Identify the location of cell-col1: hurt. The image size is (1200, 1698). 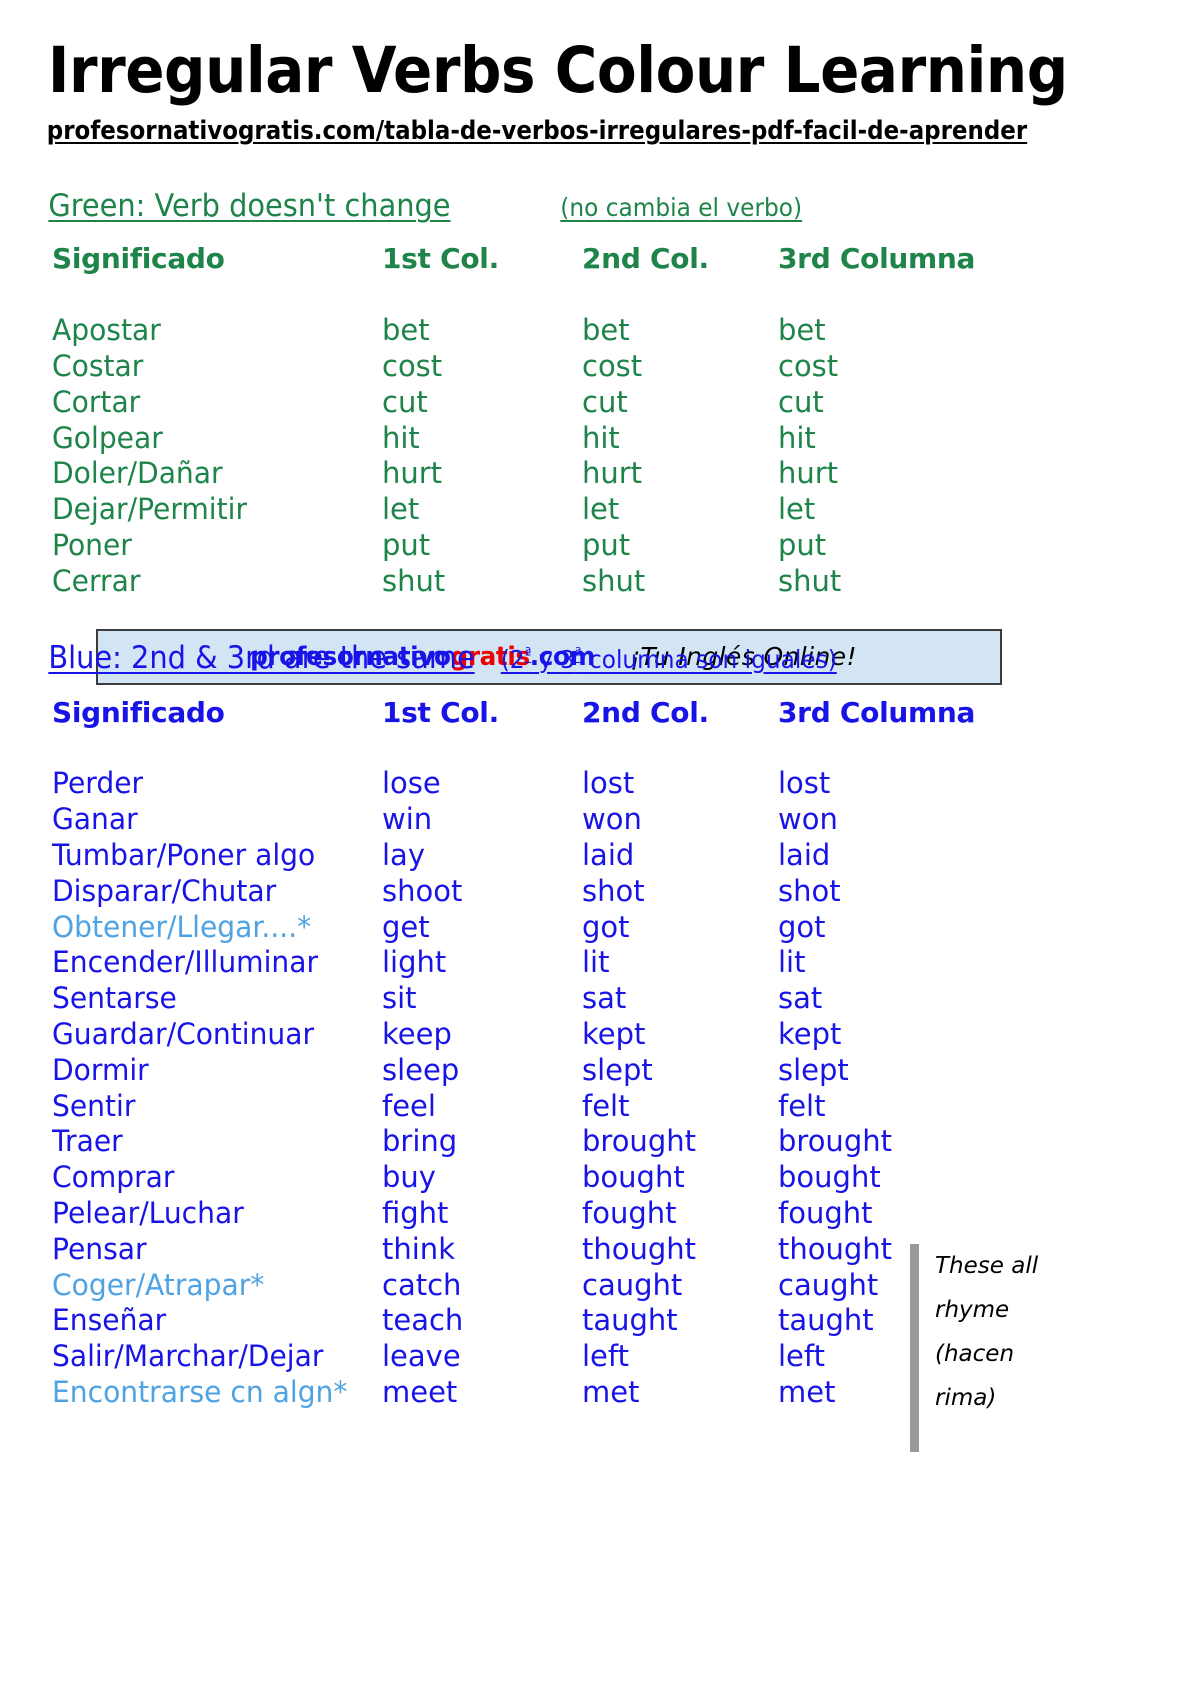
(412, 473).